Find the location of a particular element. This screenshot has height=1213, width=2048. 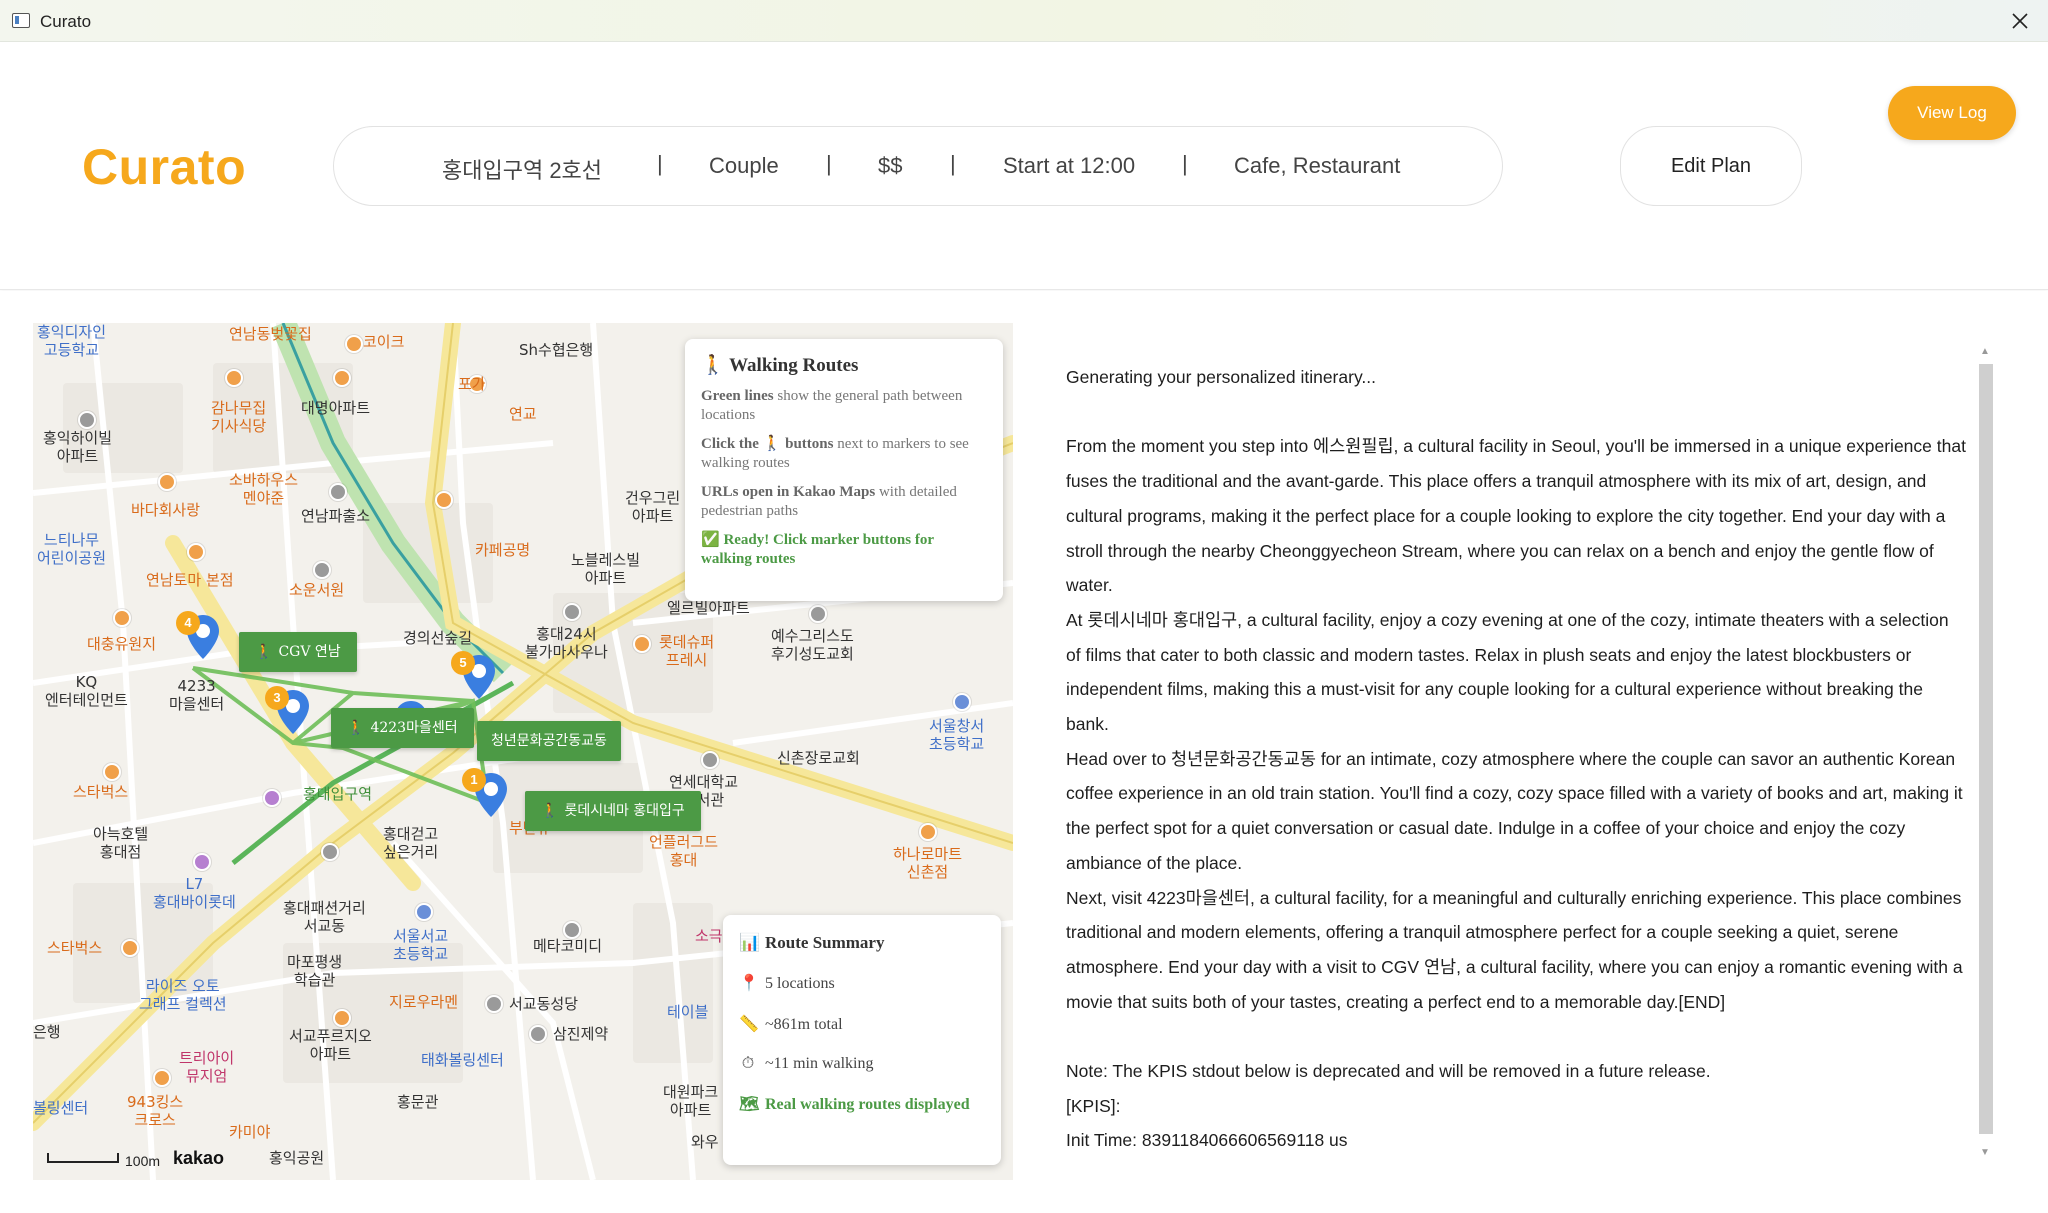

map-label: 연교 is located at coordinates (523, 414).